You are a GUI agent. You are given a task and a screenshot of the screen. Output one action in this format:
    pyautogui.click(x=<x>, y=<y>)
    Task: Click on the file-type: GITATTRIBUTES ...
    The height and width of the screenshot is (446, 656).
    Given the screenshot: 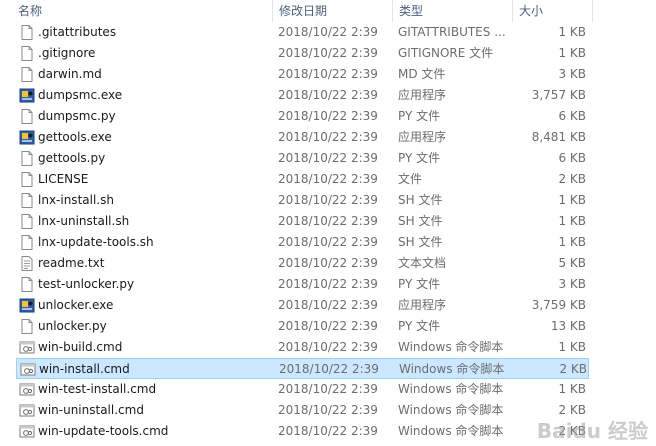 What is the action you would take?
    pyautogui.click(x=452, y=32)
    